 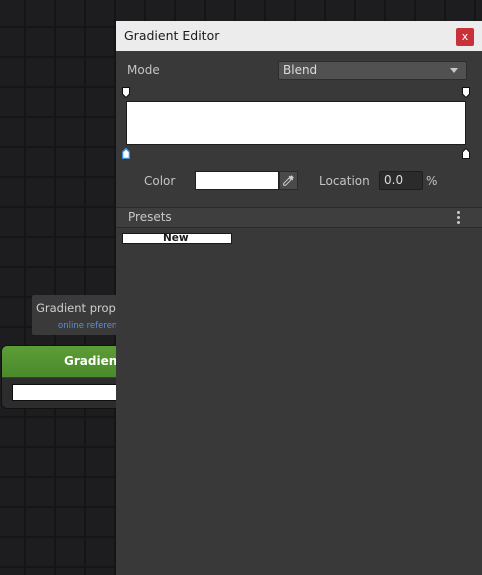 What do you see at coordinates (143, 70) in the screenshot?
I see `mode-label: Mode` at bounding box center [143, 70].